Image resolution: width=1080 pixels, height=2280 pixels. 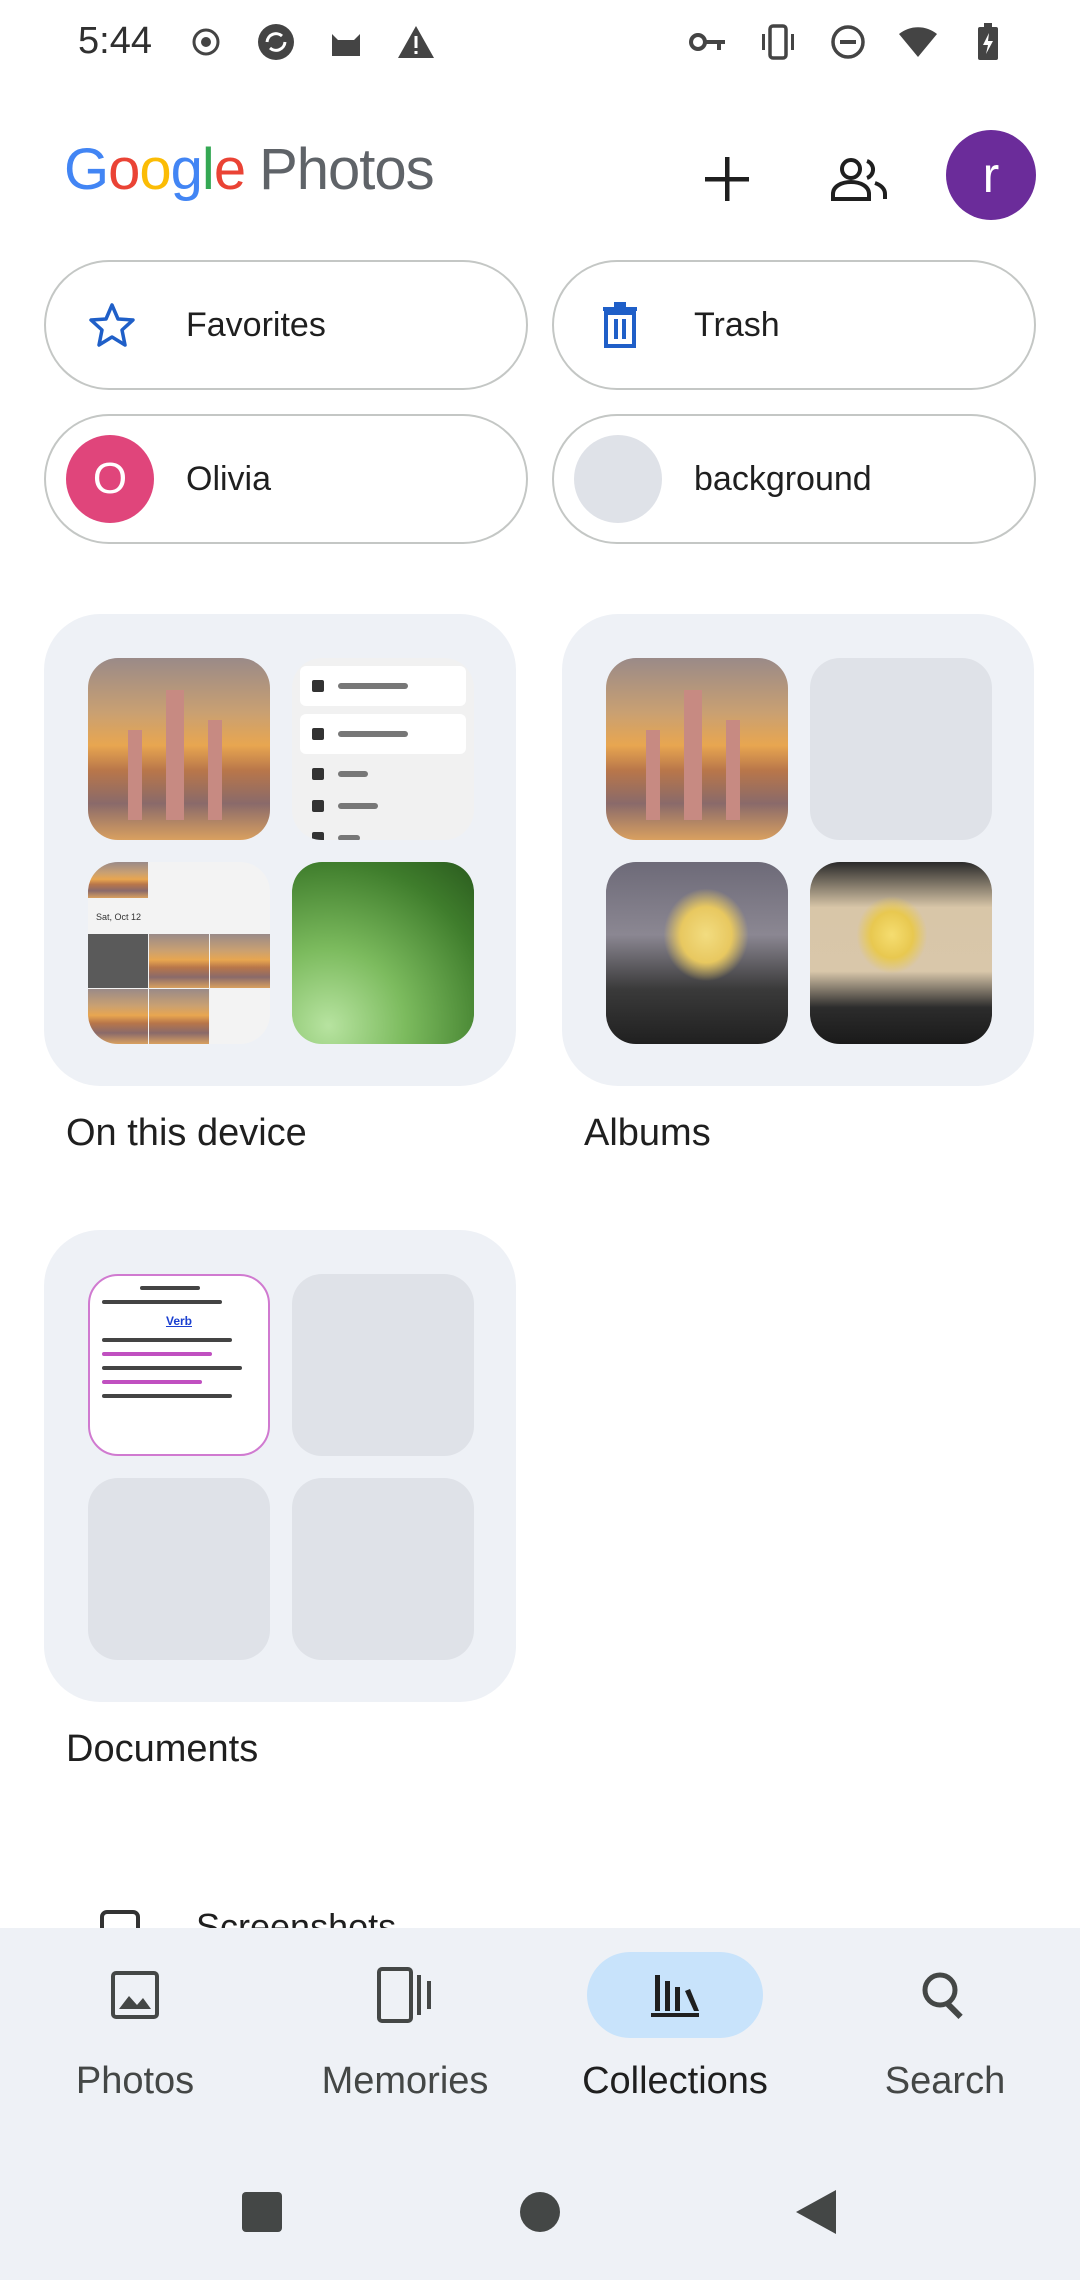 I want to click on circle-icon, so click(x=540, y=2212).